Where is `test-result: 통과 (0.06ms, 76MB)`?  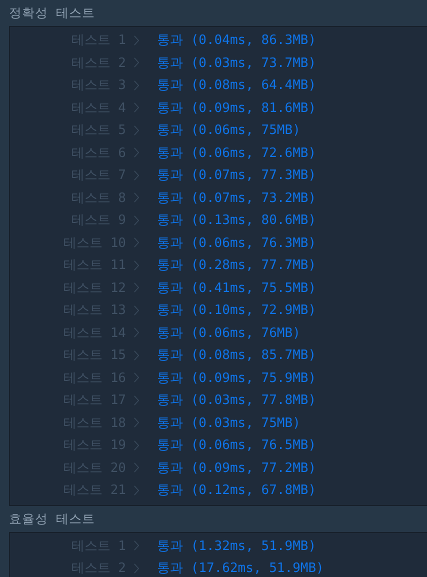
test-result: 통과 (0.06ms, 76MB) is located at coordinates (228, 333).